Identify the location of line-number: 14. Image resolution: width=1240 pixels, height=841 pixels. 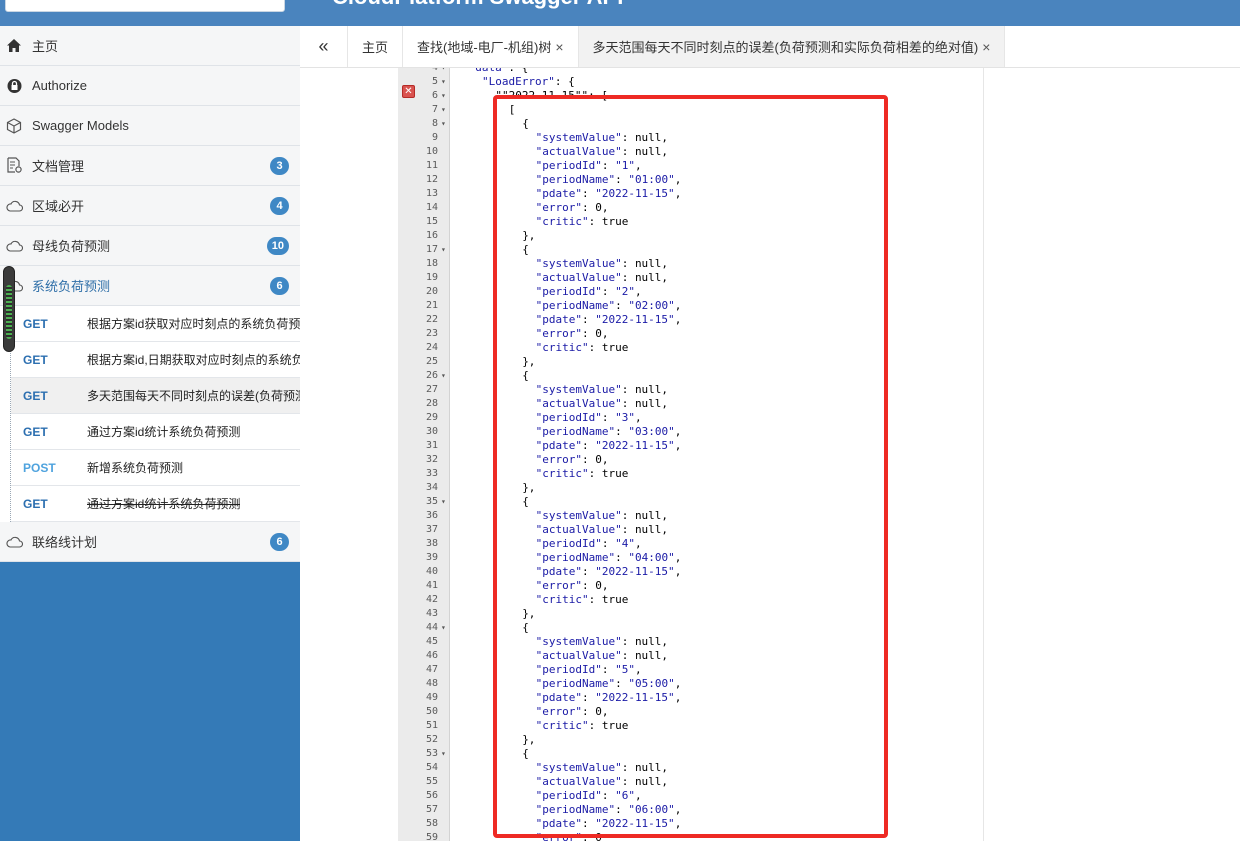
(431, 207).